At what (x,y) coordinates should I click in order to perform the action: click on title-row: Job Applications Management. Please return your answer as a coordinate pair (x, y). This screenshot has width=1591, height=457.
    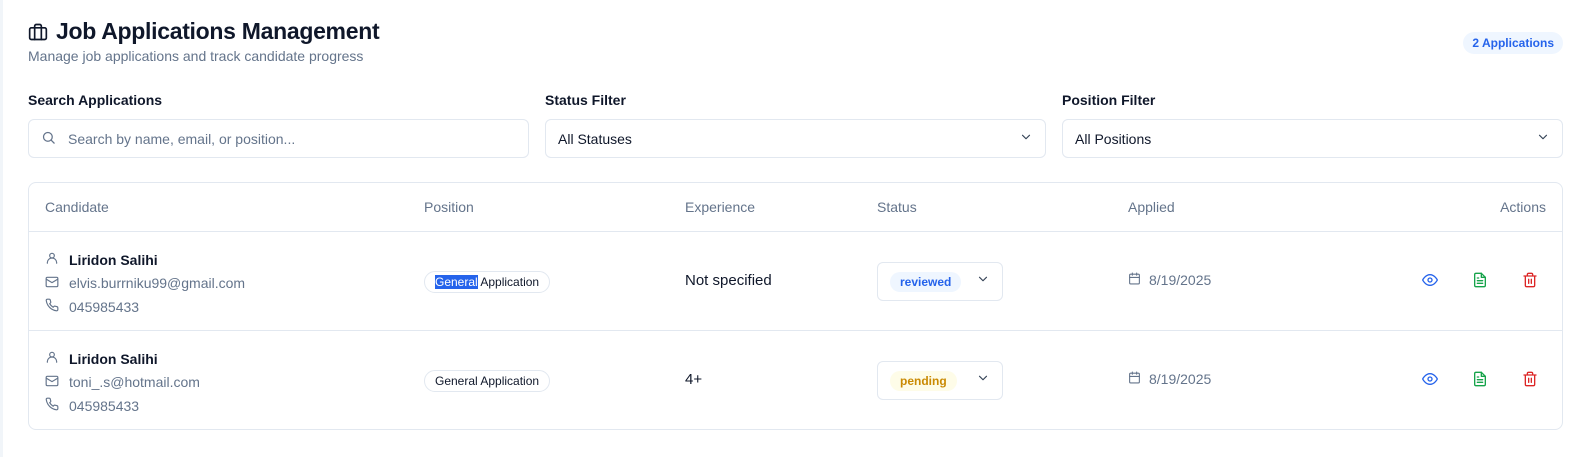
    Looking at the image, I should click on (204, 31).